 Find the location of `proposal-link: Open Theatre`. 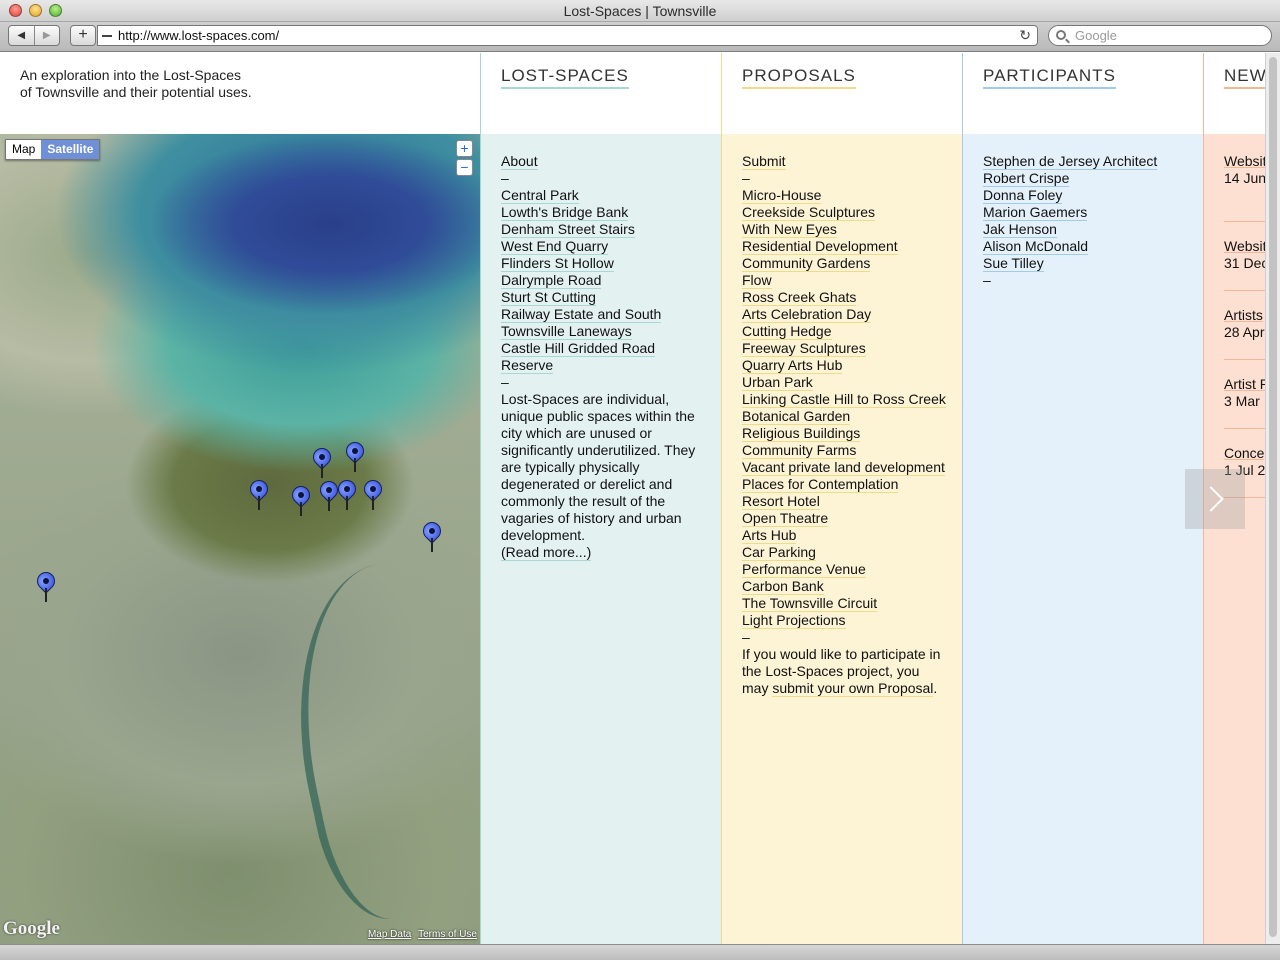

proposal-link: Open Theatre is located at coordinates (785, 518).